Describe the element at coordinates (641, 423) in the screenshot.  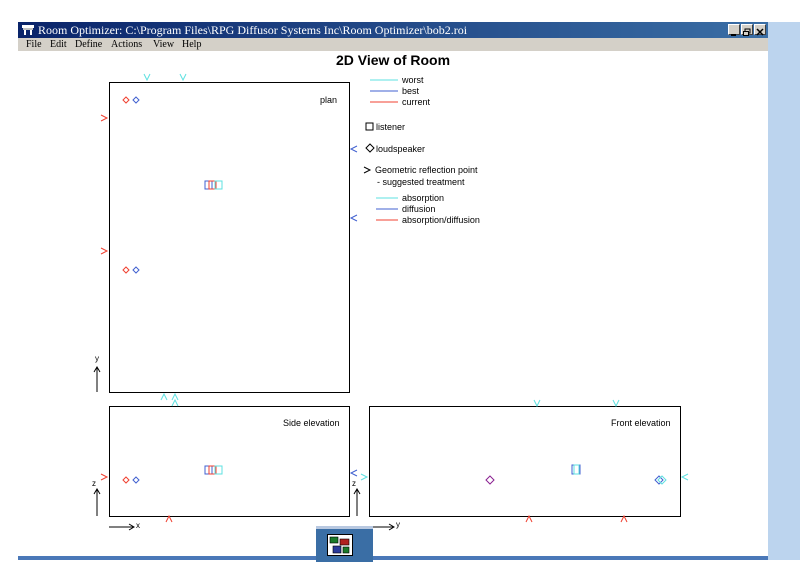
I see `front-elevation-label: Front elevation` at that location.